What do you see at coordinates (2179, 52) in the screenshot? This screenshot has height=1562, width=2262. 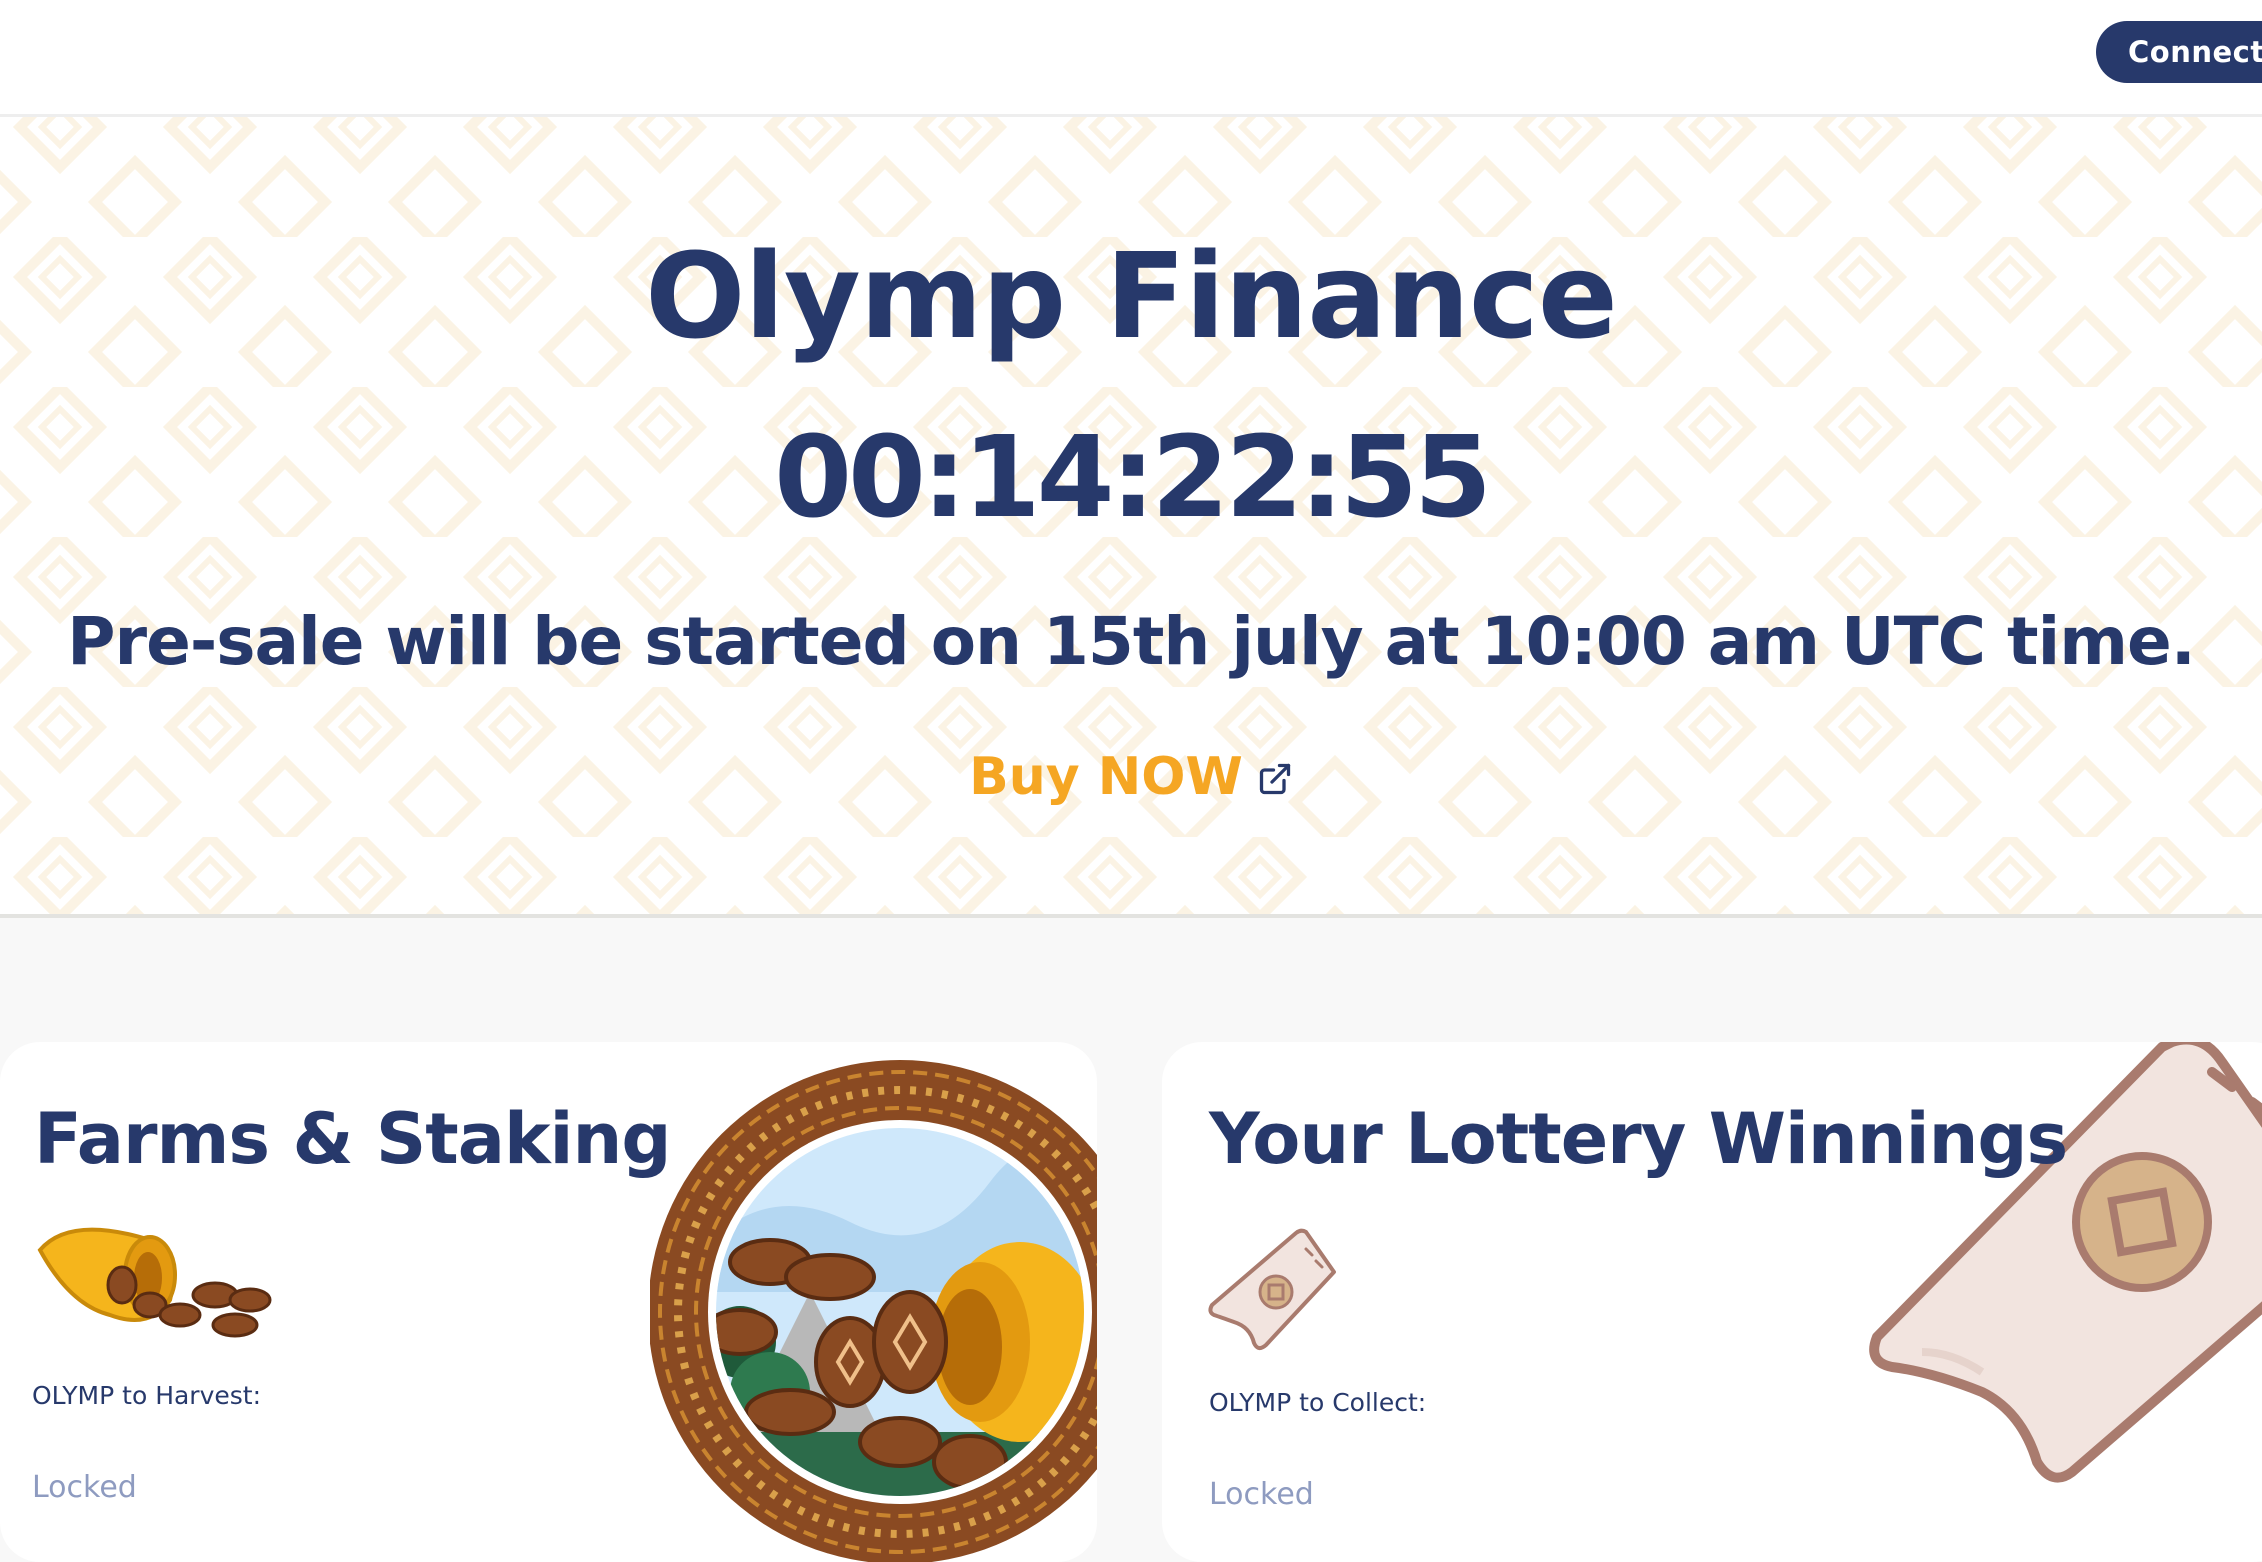 I see `connect-wallet-button: Connect` at bounding box center [2179, 52].